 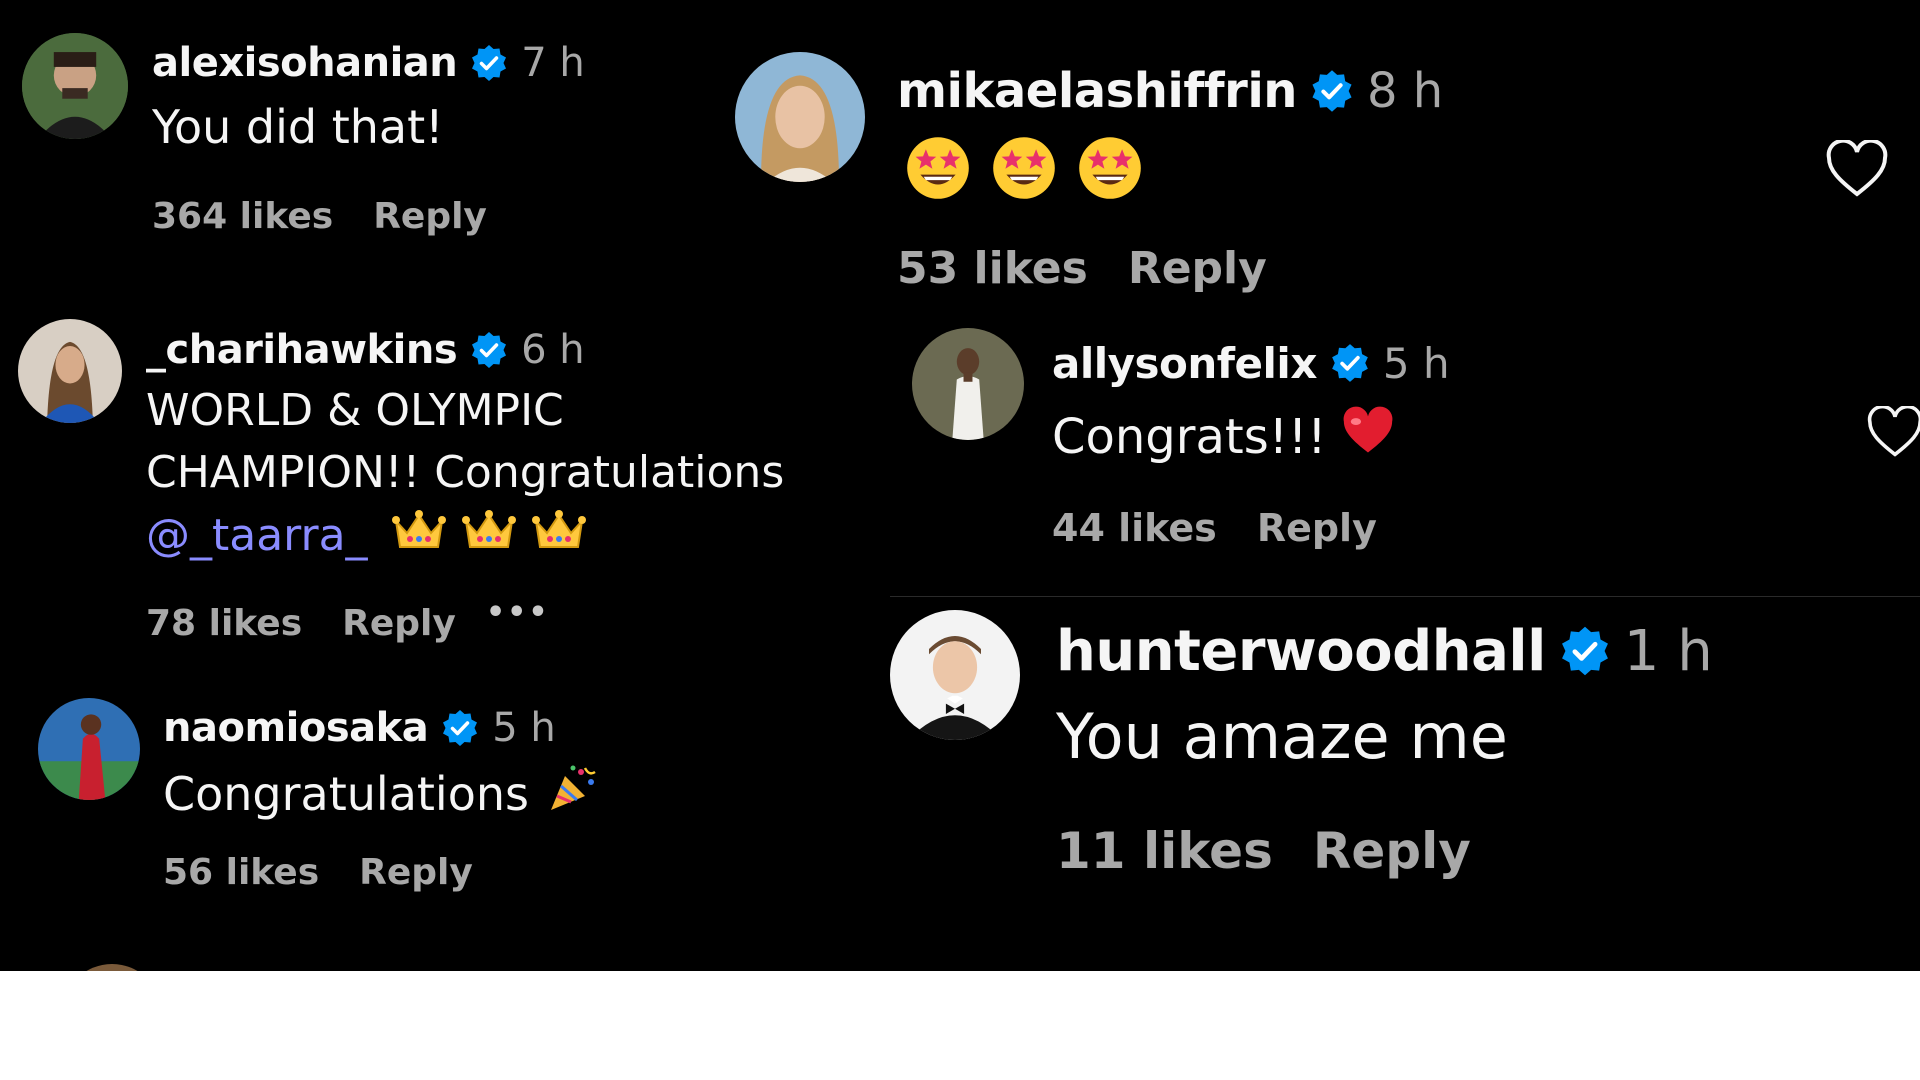 I want to click on comment-actions: 78 likes Reply, so click(x=301, y=623).